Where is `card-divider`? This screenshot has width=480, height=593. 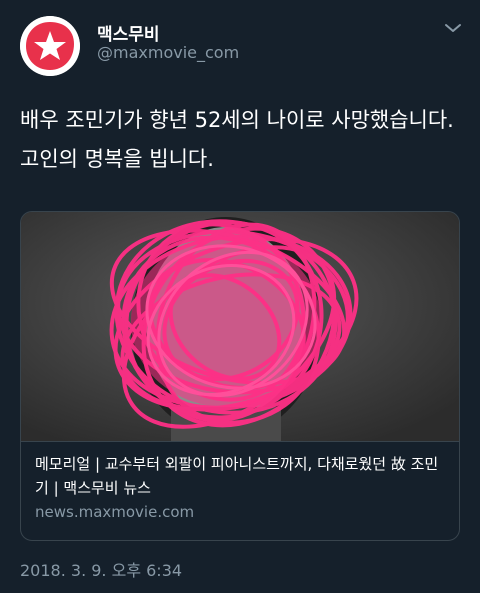
card-divider is located at coordinates (240, 441).